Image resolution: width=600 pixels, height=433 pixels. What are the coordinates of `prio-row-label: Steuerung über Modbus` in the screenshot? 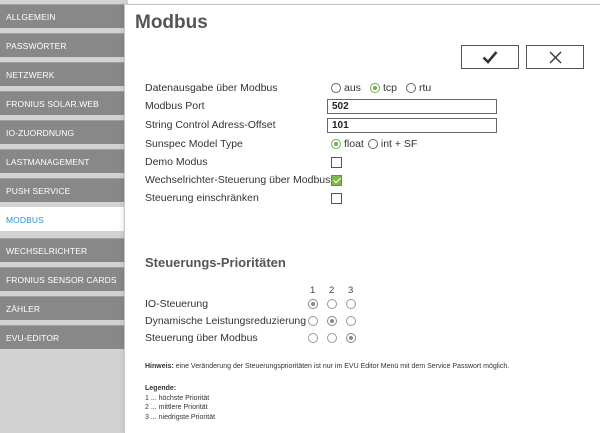 It's located at (201, 338).